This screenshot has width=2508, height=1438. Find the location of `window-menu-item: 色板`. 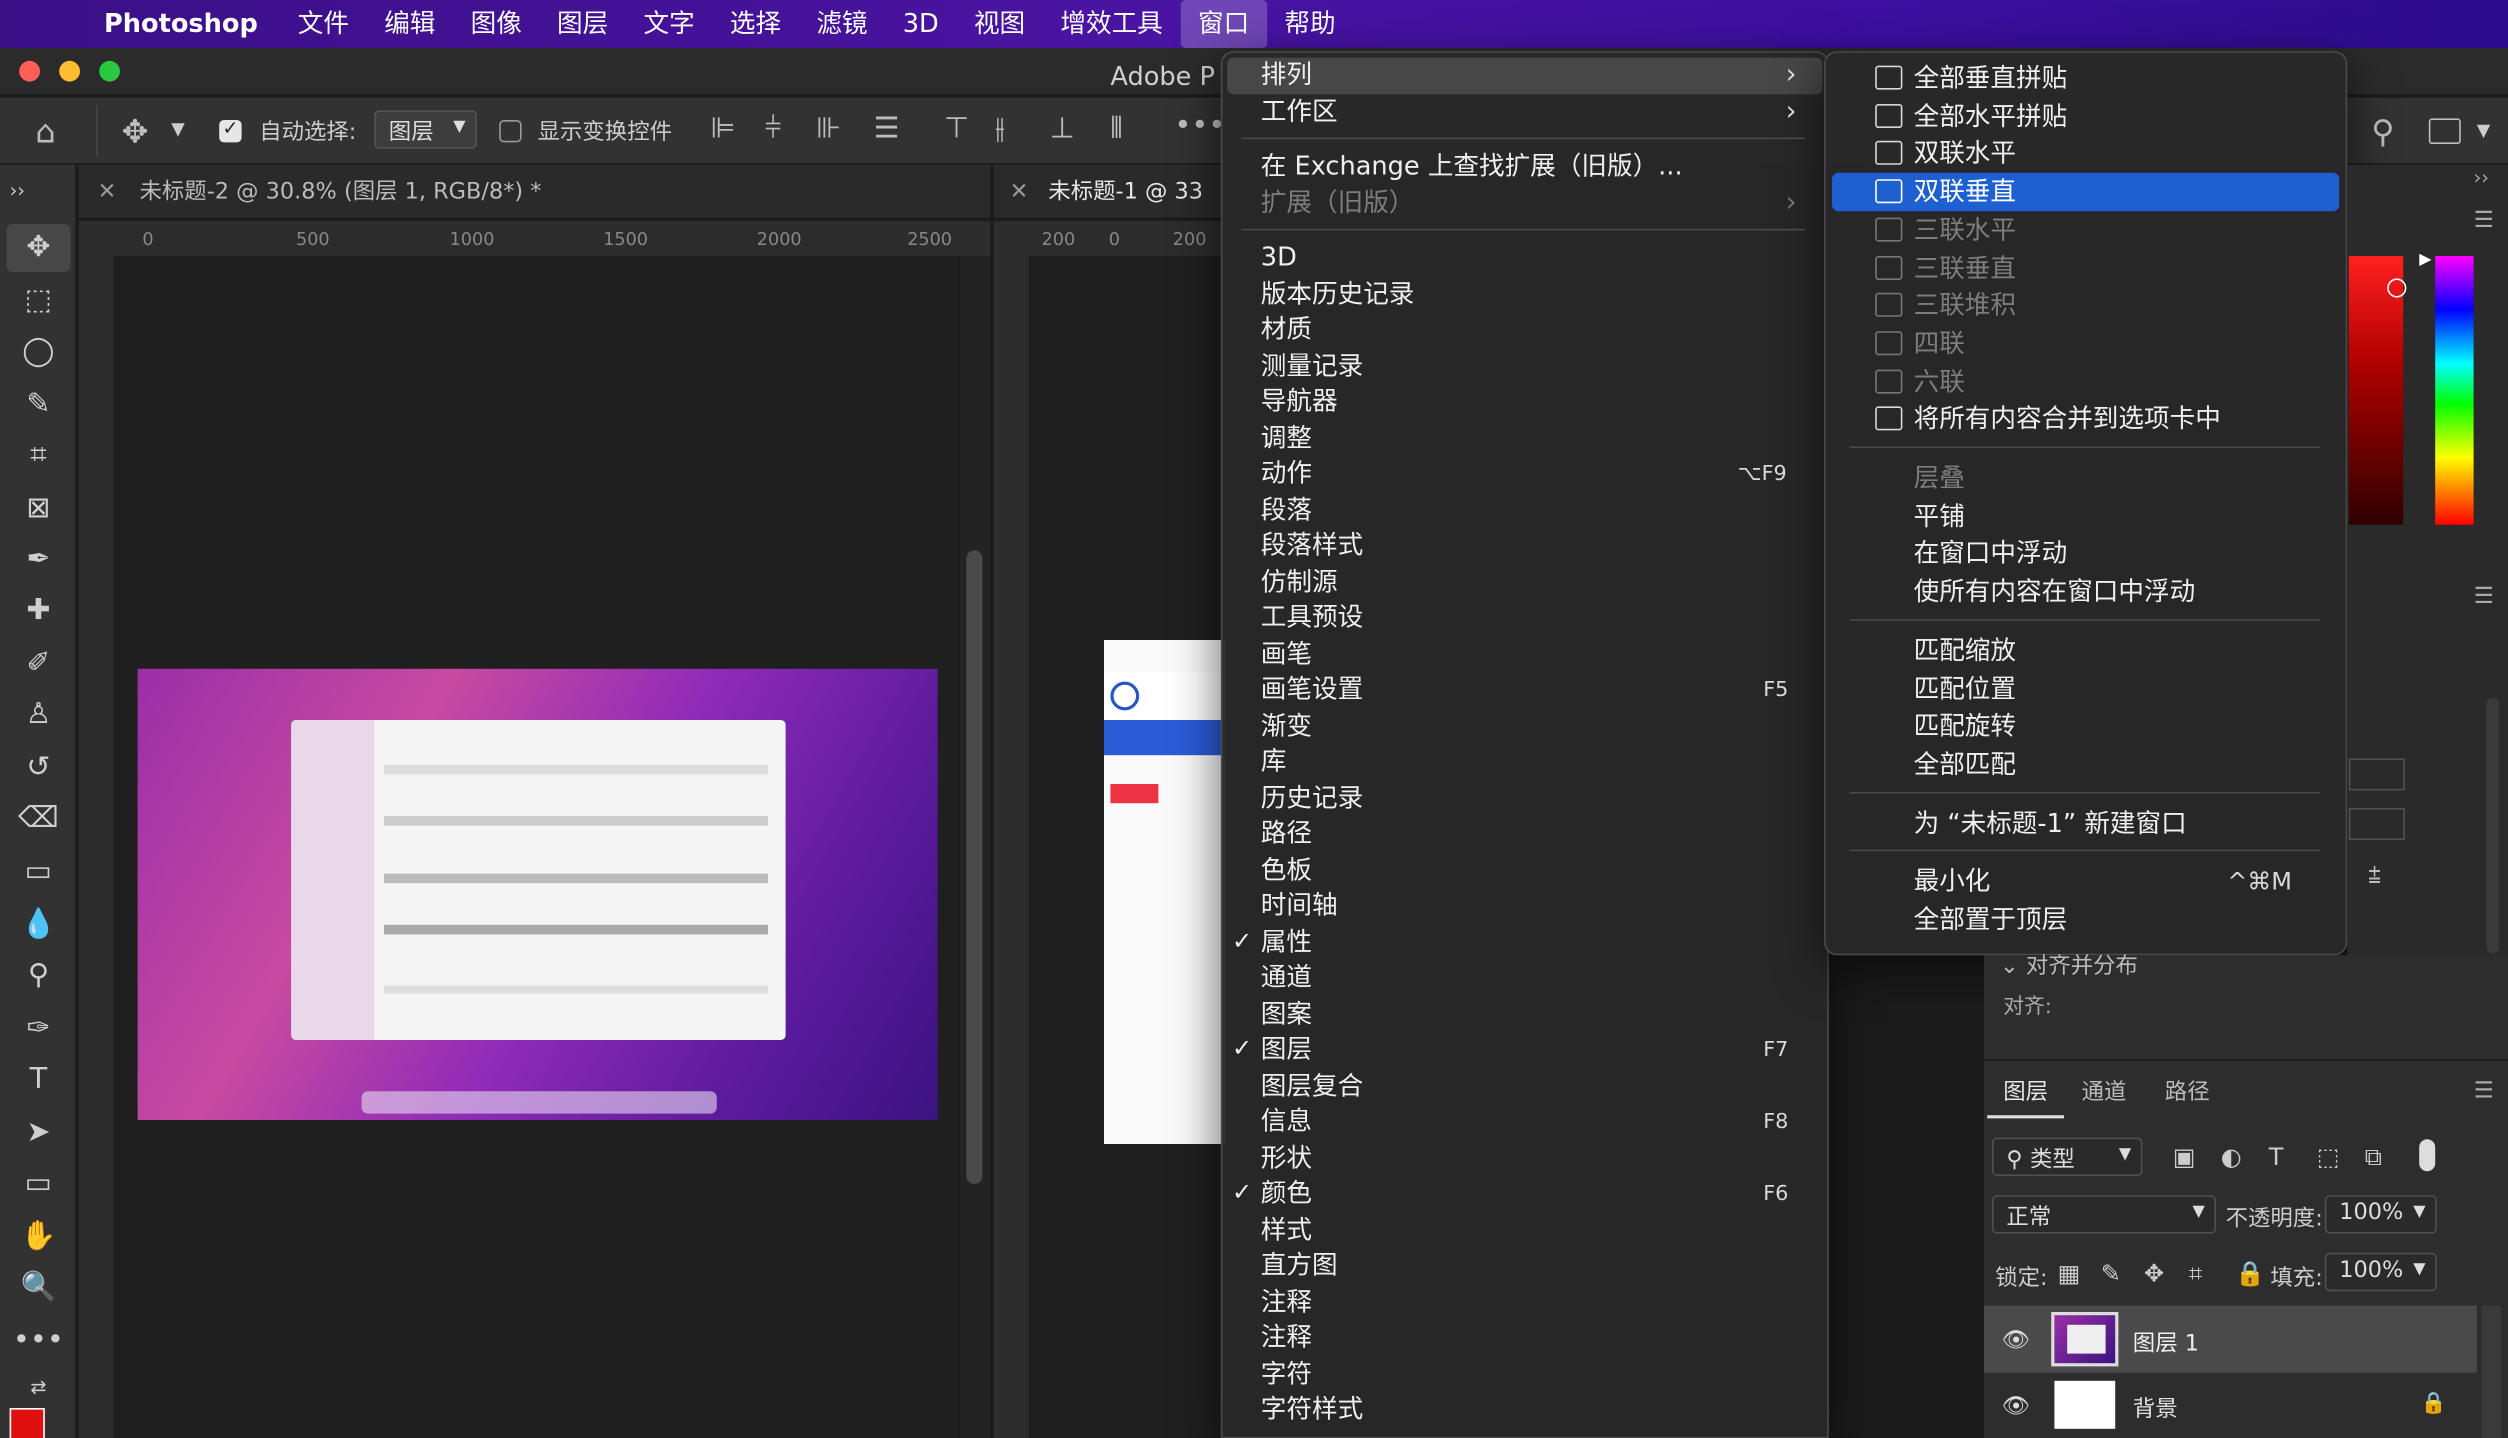

window-menu-item: 色板 is located at coordinates (1286, 870).